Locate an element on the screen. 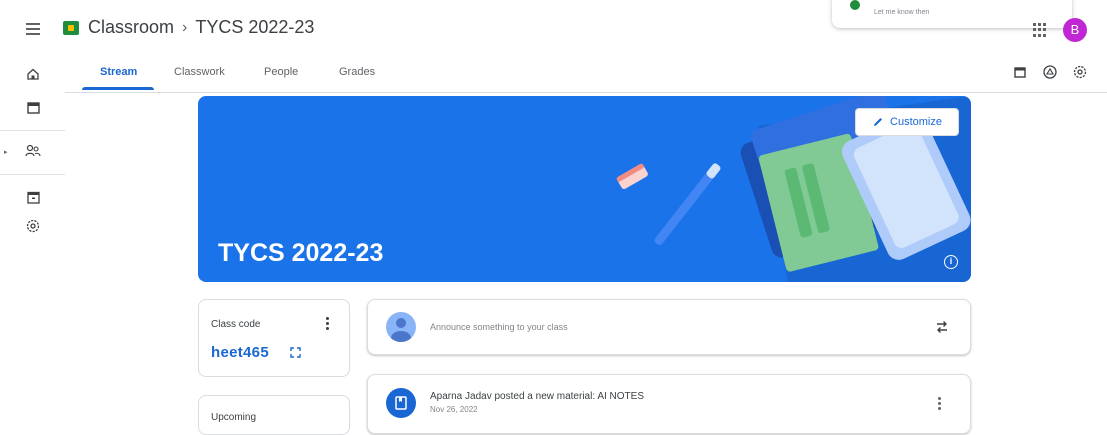  class-title: TYCS 2022-23 is located at coordinates (301, 253).